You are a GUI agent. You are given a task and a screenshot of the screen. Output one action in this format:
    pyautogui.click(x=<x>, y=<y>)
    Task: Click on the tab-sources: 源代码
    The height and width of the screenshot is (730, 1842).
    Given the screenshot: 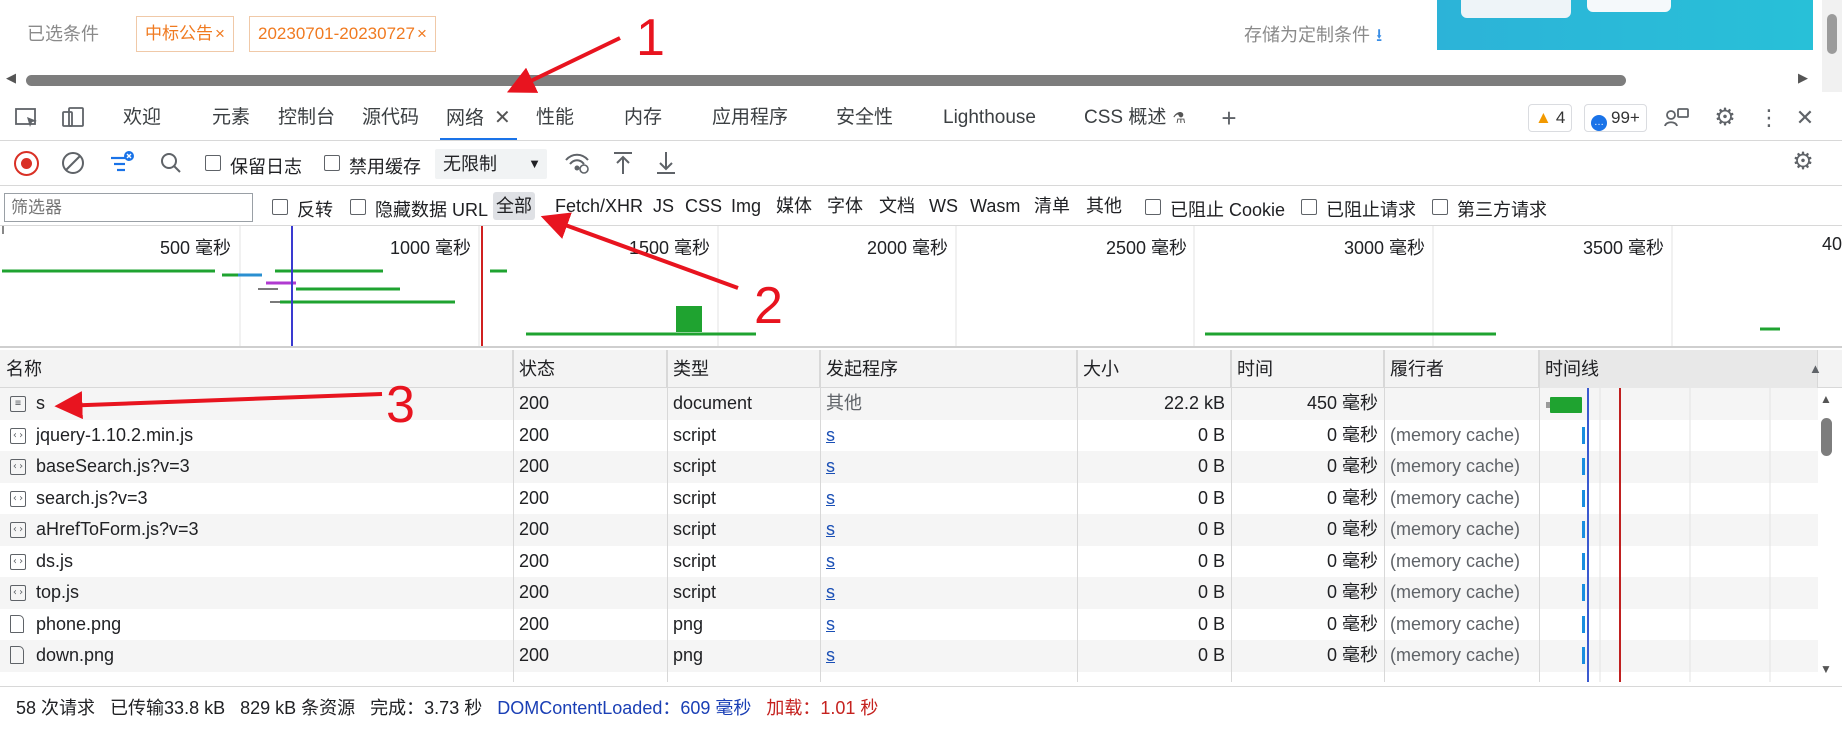 What is the action you would take?
    pyautogui.click(x=390, y=118)
    